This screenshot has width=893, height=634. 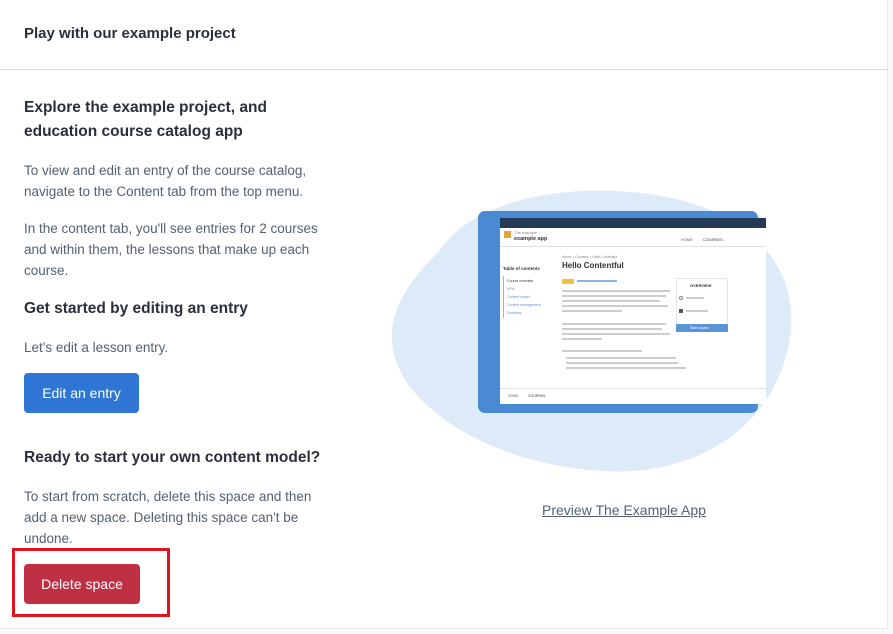 I want to click on explore-heading-line2: education course catalog app, so click(x=133, y=131).